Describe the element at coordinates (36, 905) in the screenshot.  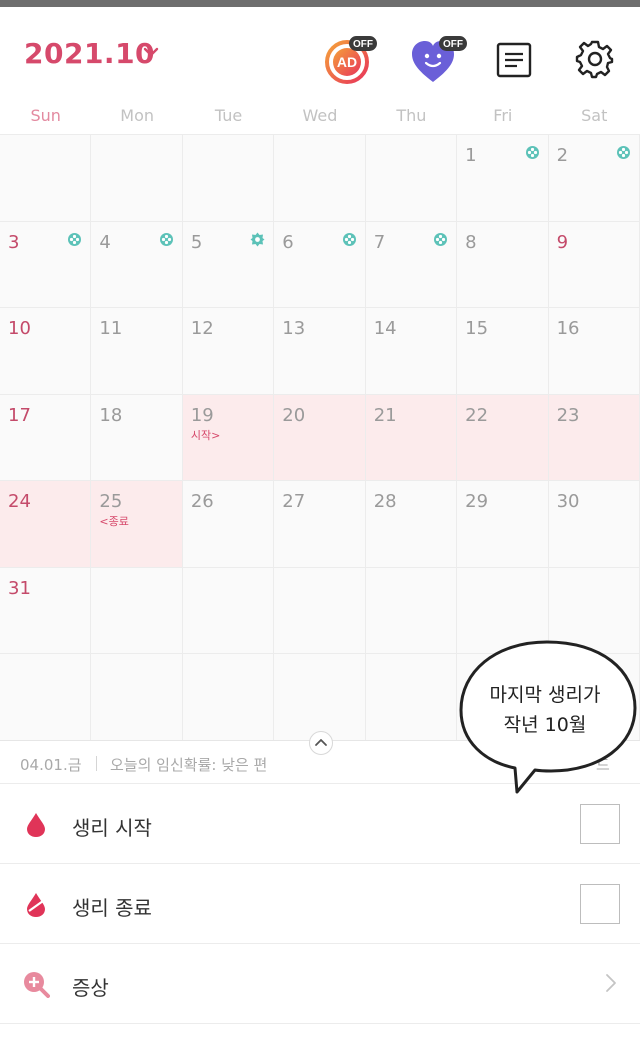
I see `blood-drop-half-icon` at that location.